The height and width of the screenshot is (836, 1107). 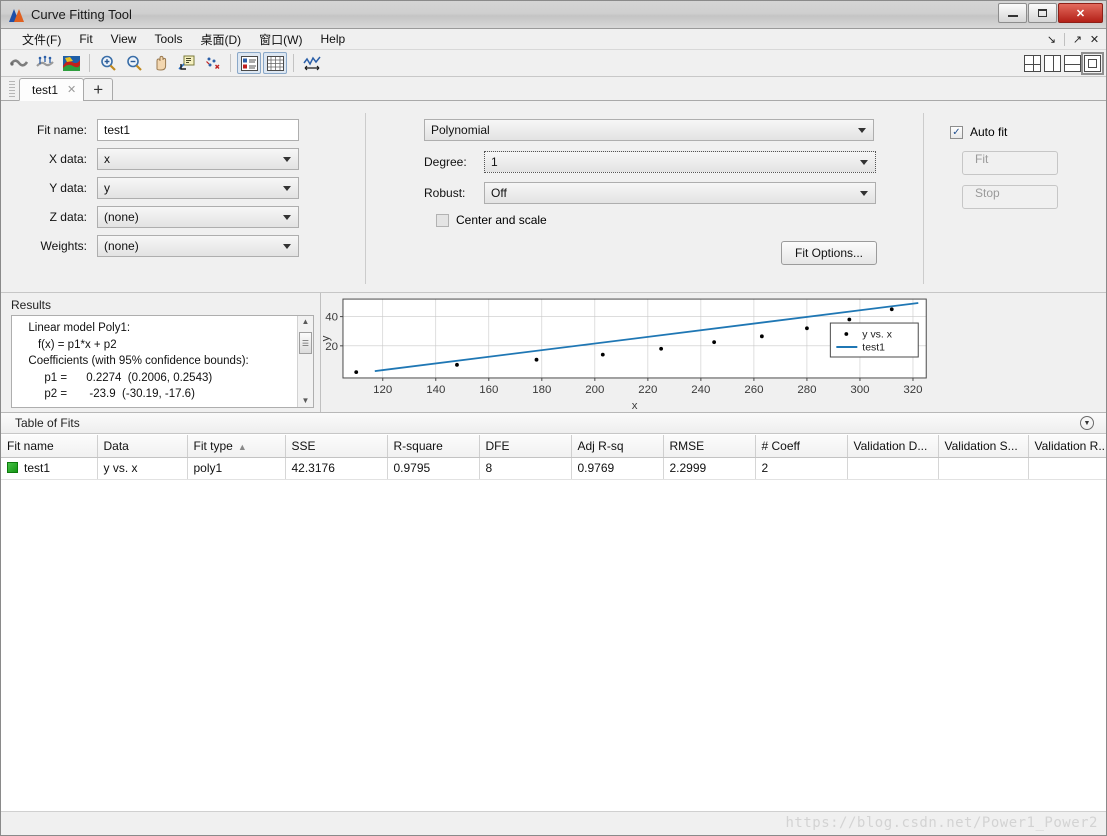 What do you see at coordinates (617, 446) in the screenshot?
I see `column-header-adj-r-sq: Adj R-sq` at bounding box center [617, 446].